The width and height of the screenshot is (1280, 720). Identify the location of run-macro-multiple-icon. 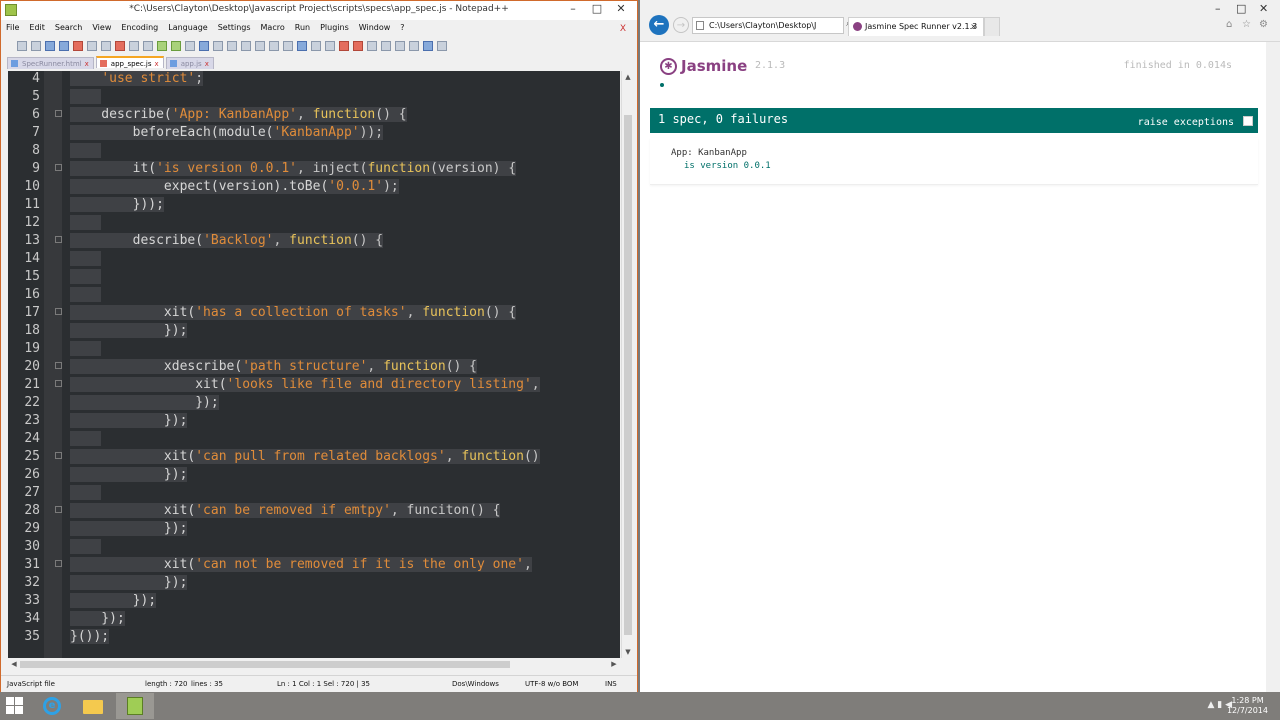
(400, 46).